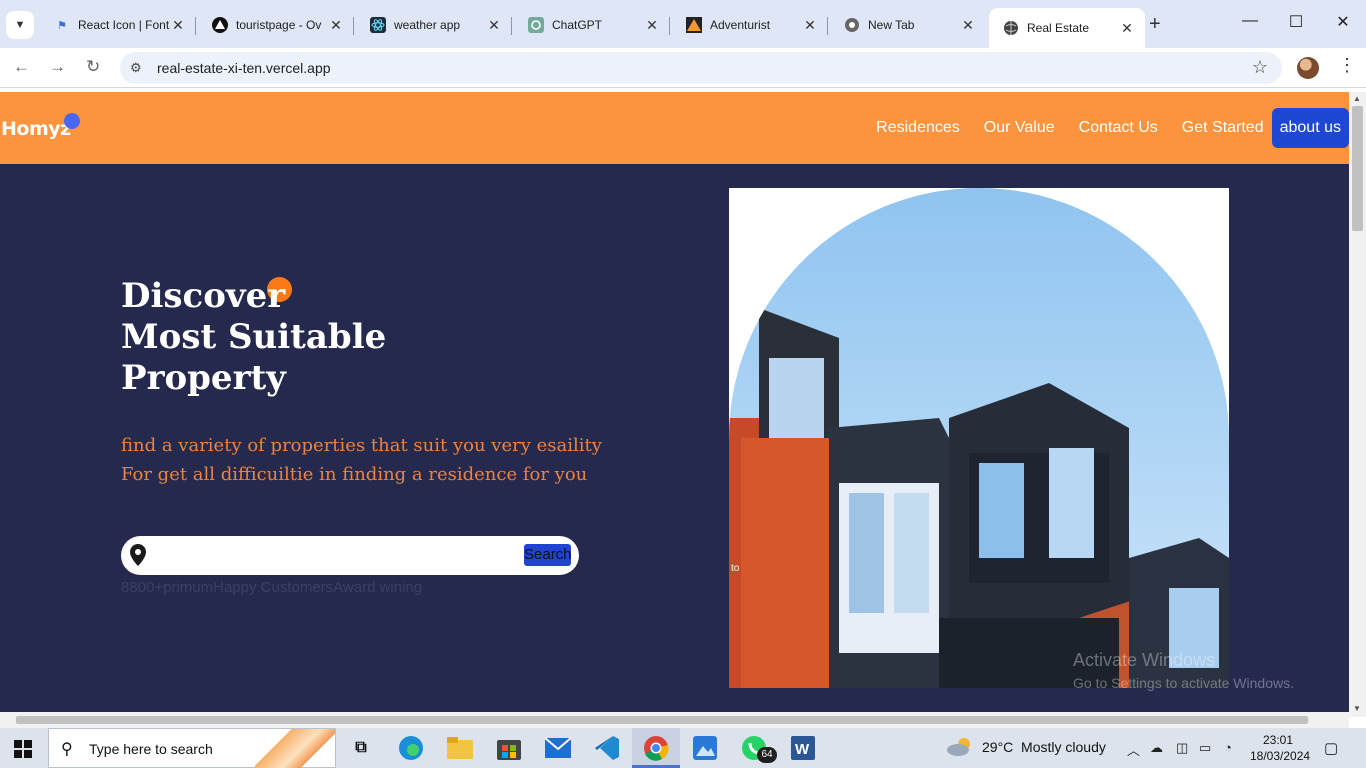 This screenshot has height=768, width=1366. Describe the element at coordinates (548, 555) in the screenshot. I see `search-button: Search` at that location.